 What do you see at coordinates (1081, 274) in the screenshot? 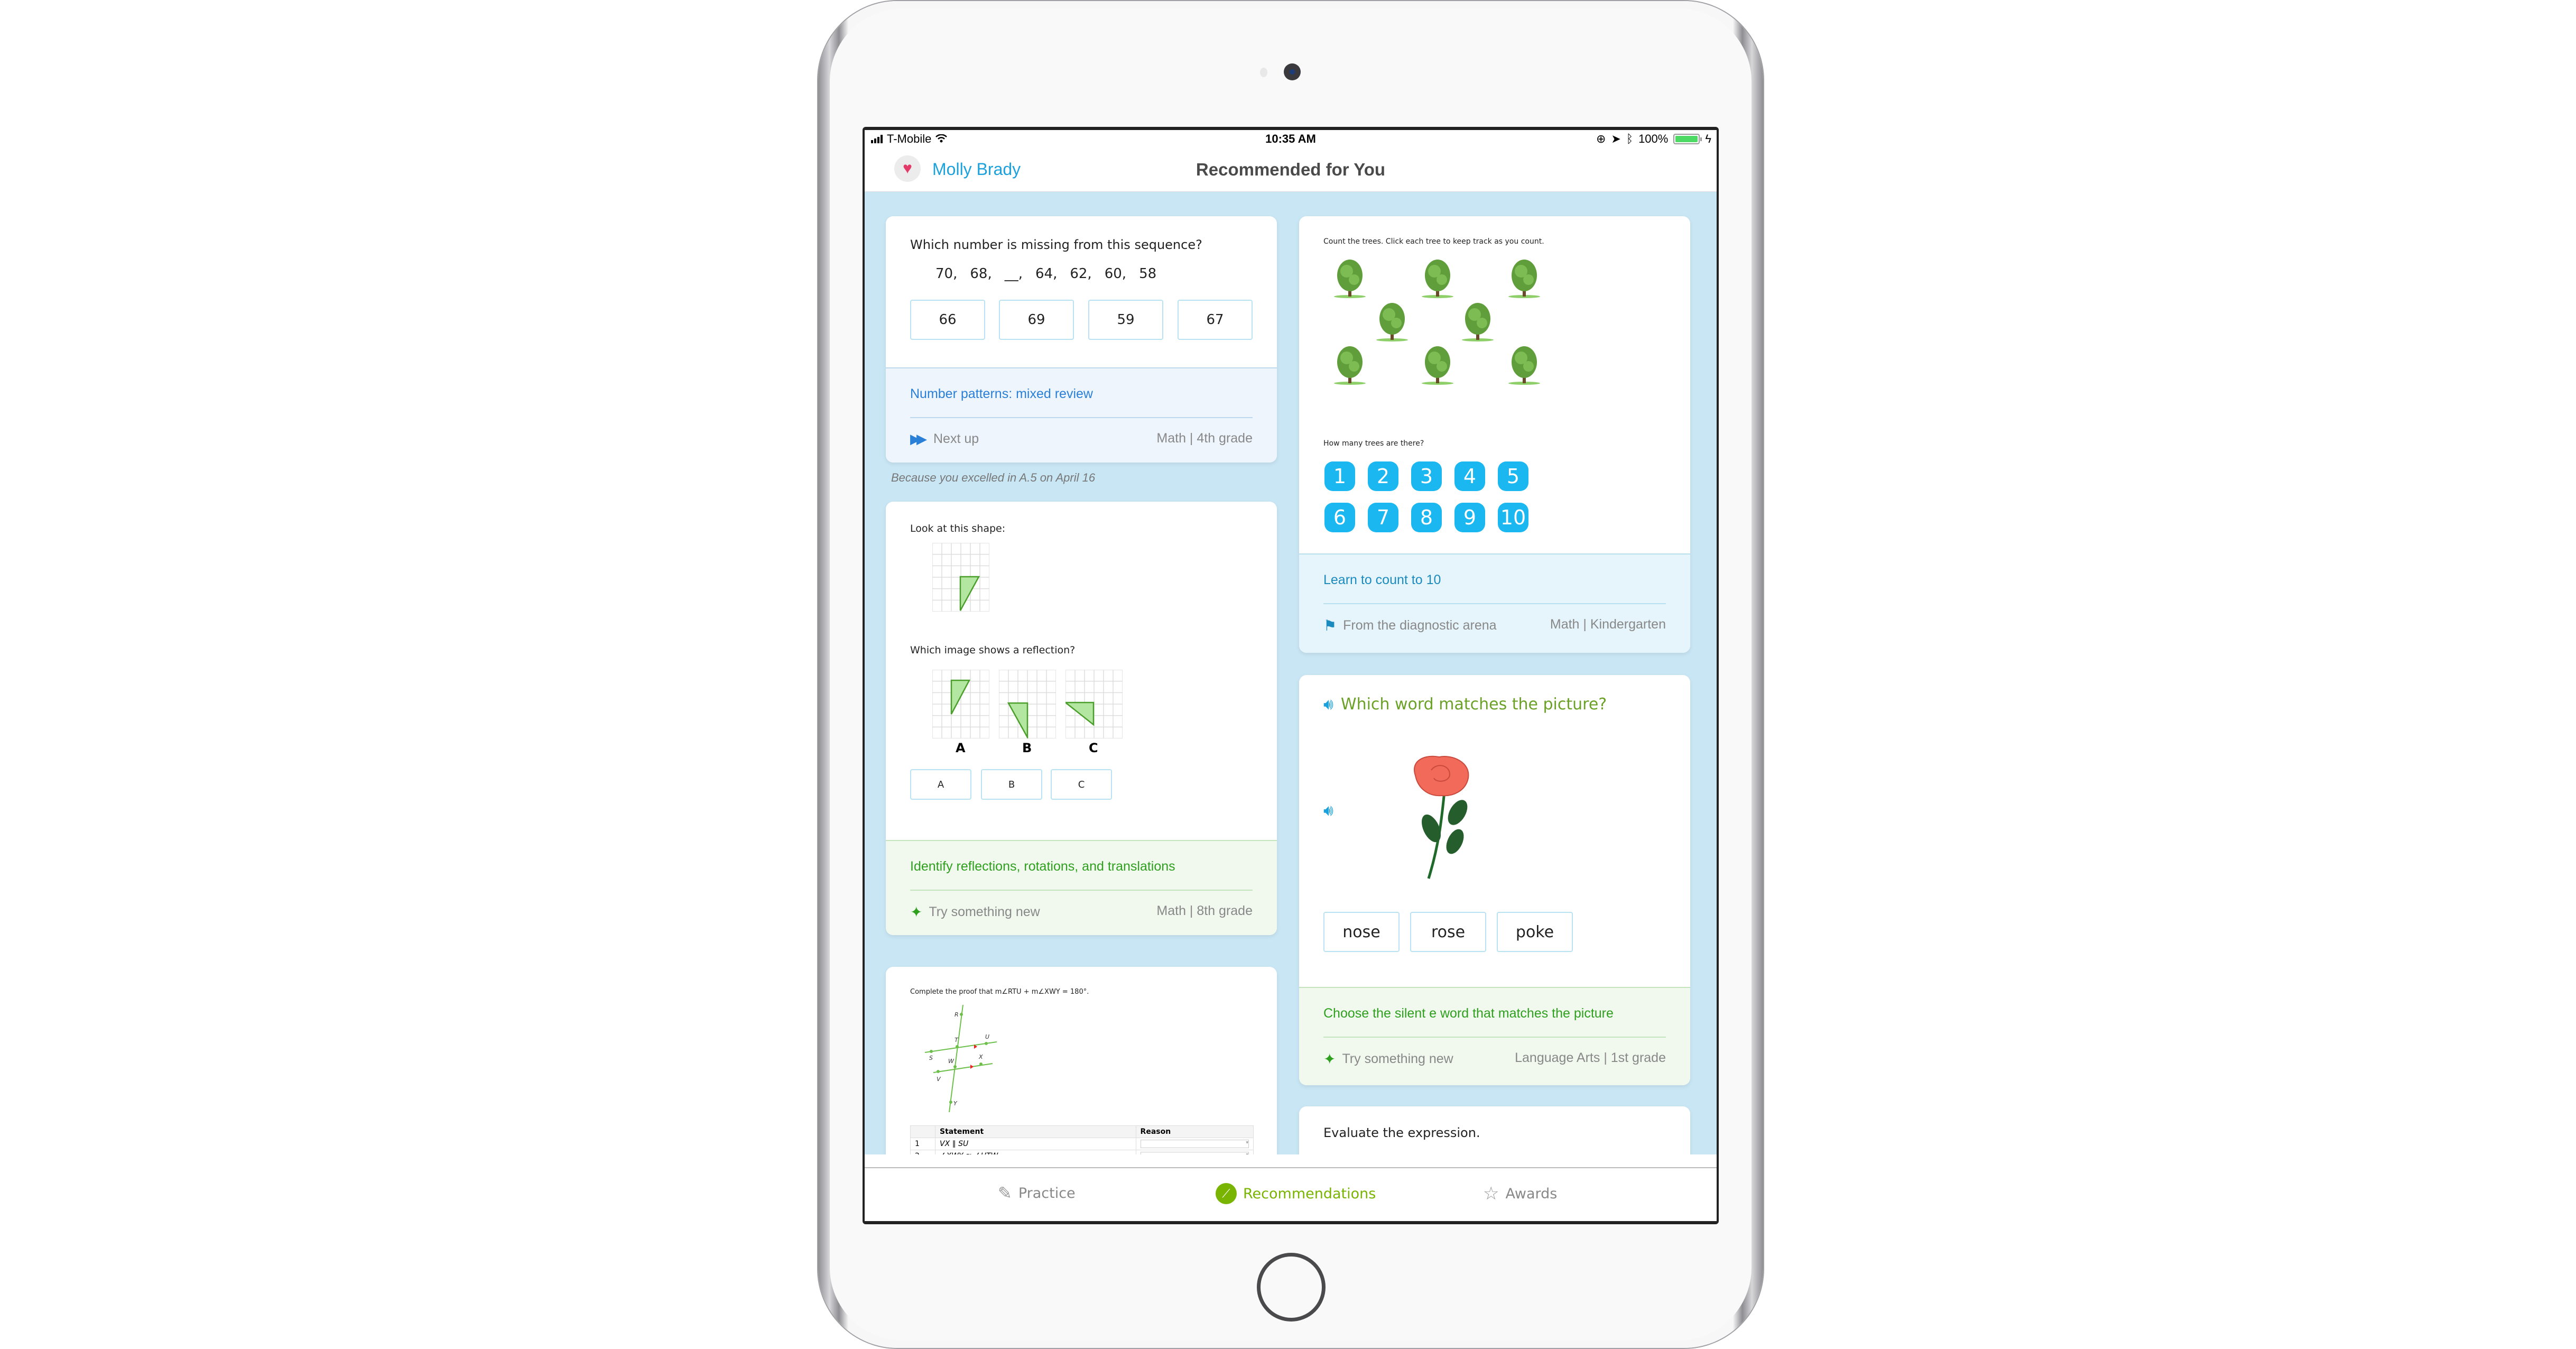
I see `sequence-item: 62,` at bounding box center [1081, 274].